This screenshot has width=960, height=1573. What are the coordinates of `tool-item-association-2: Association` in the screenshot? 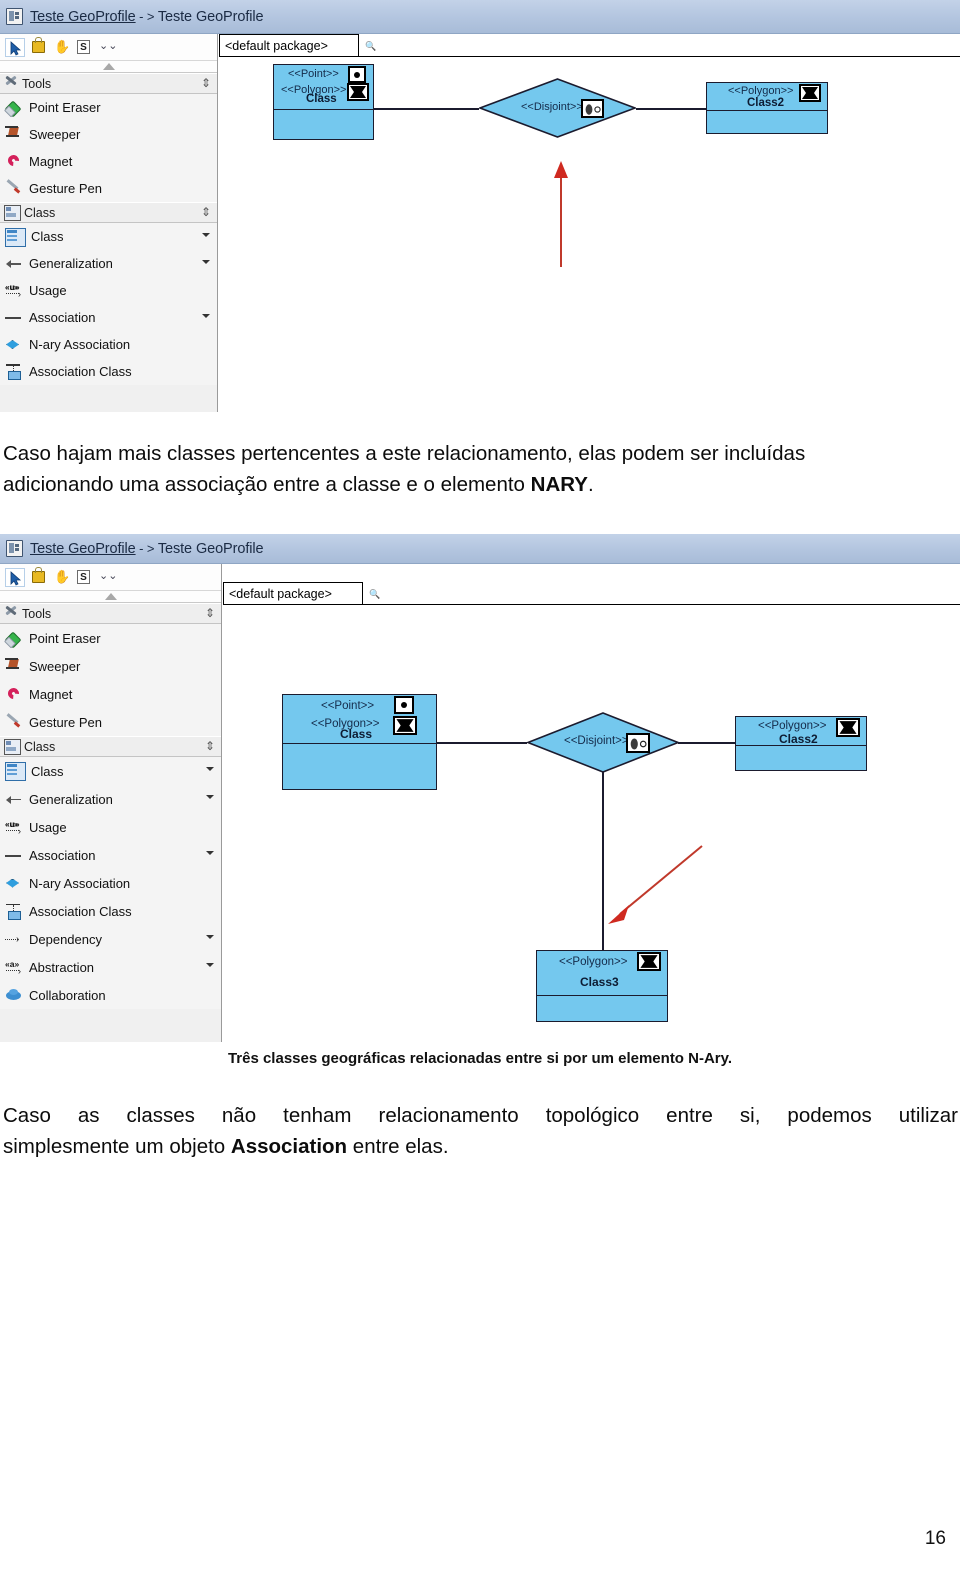 It's located at (110, 855).